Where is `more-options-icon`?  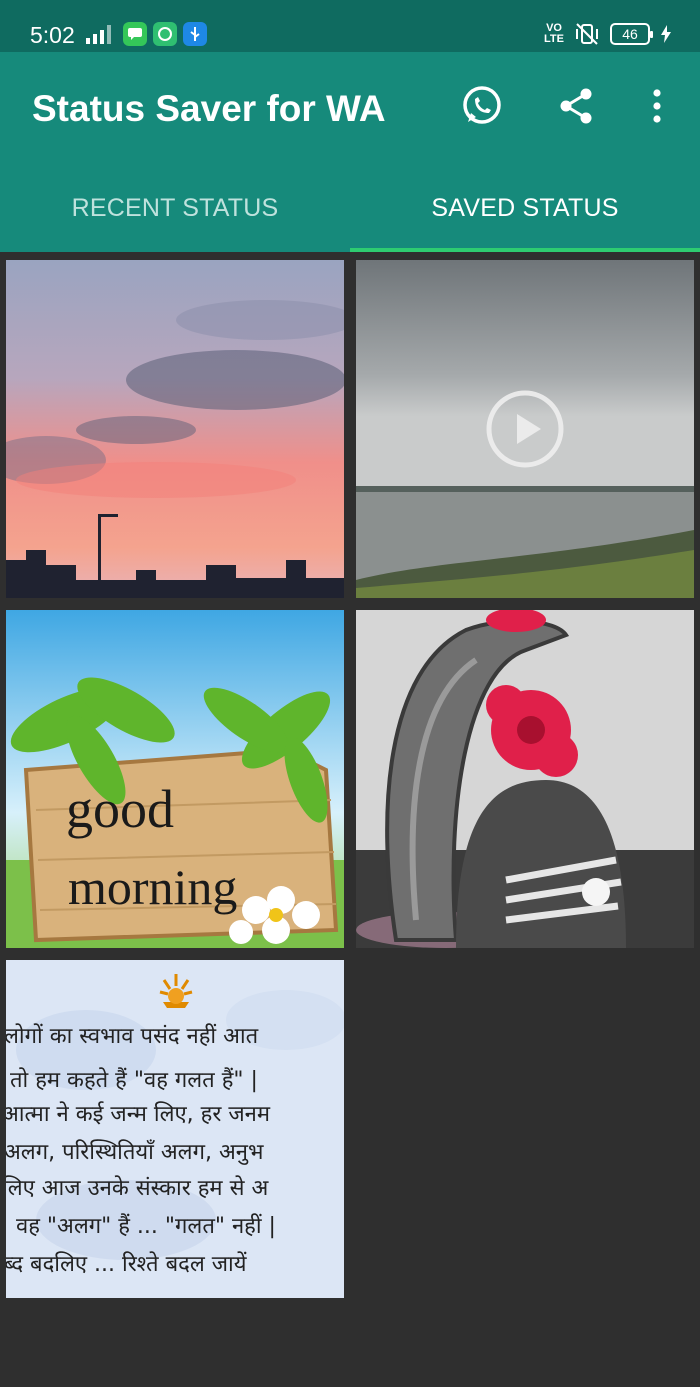 more-options-icon is located at coordinates (657, 106).